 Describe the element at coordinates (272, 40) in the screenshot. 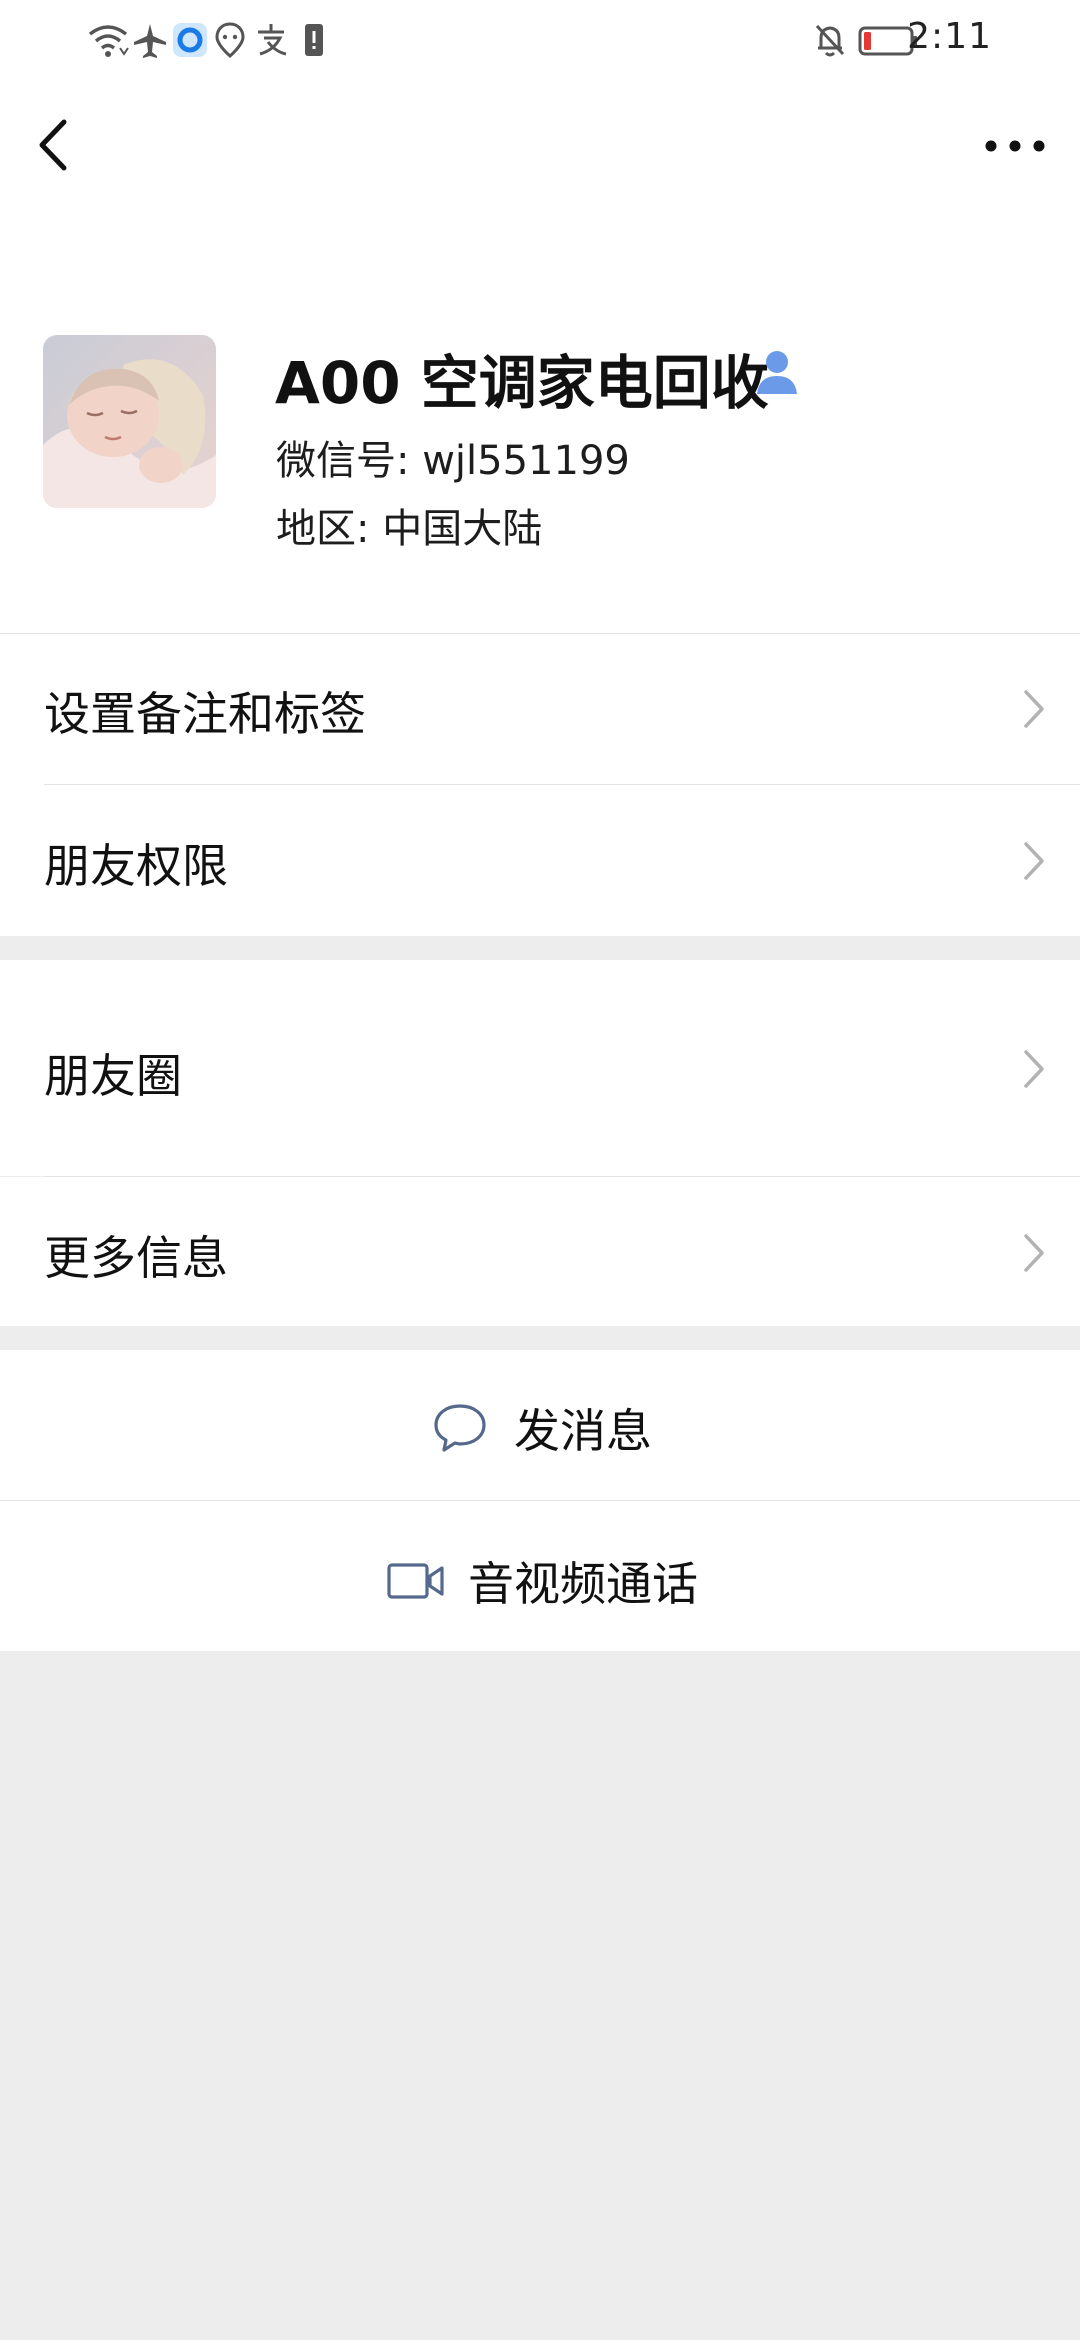

I see `alipay-icon` at that location.